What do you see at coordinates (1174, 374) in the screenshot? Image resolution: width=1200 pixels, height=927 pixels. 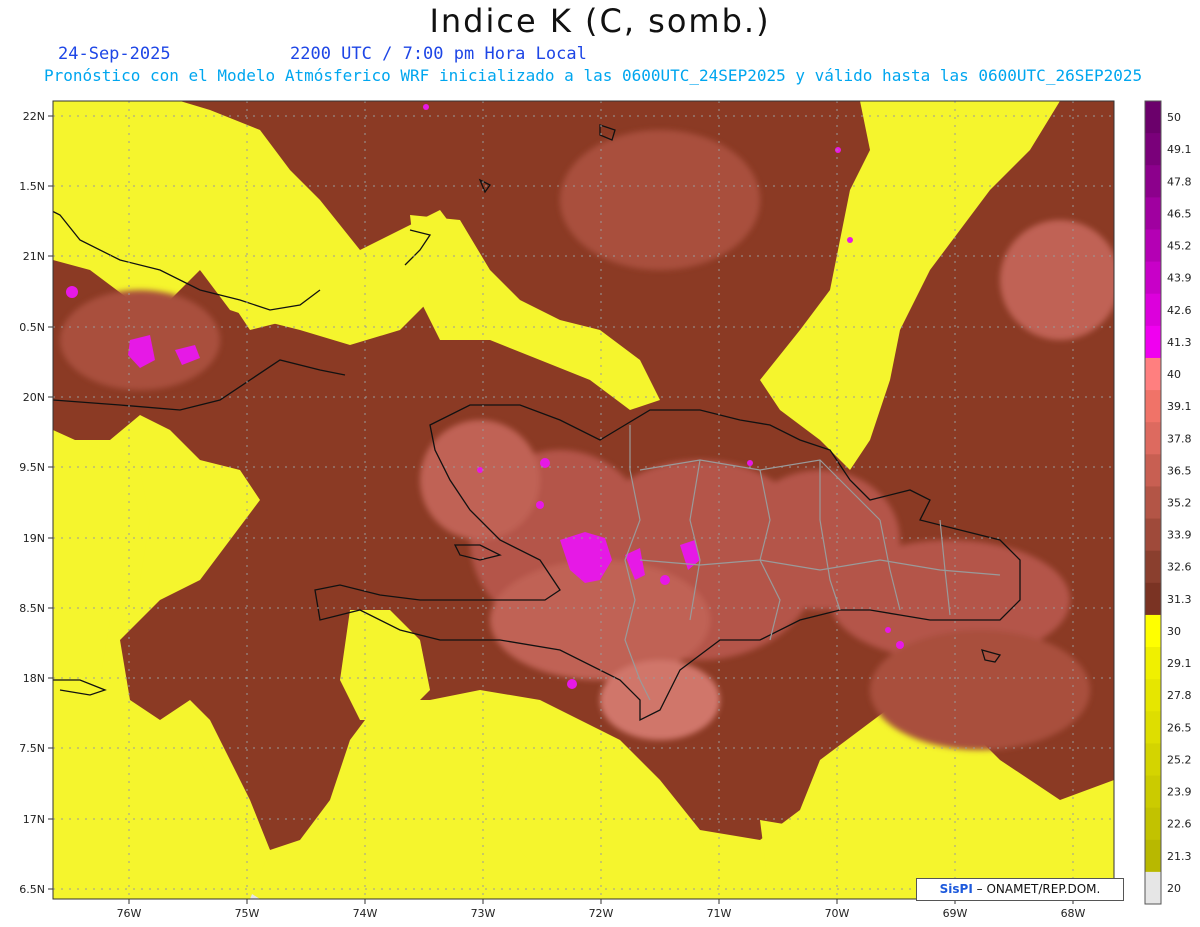 I see `colorbar-label: 40` at bounding box center [1174, 374].